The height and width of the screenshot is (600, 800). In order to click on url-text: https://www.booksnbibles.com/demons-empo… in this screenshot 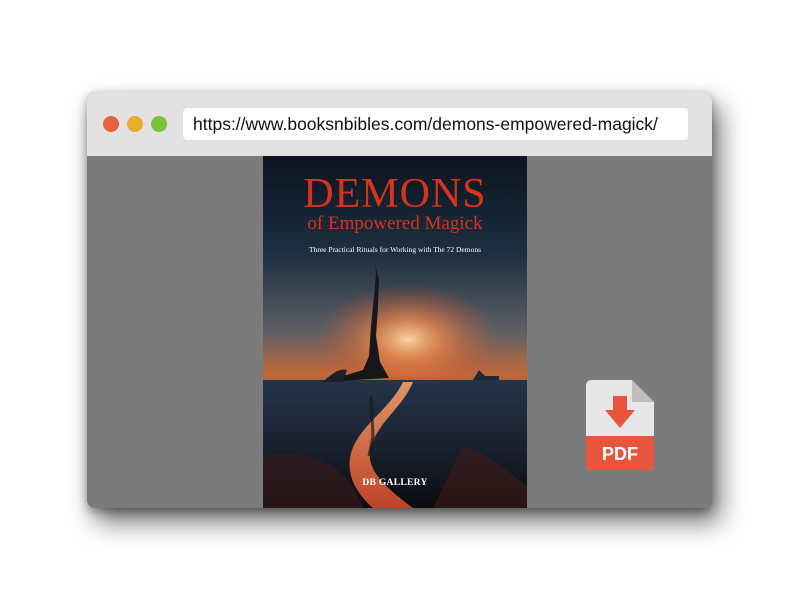, I will do `click(425, 123)`.